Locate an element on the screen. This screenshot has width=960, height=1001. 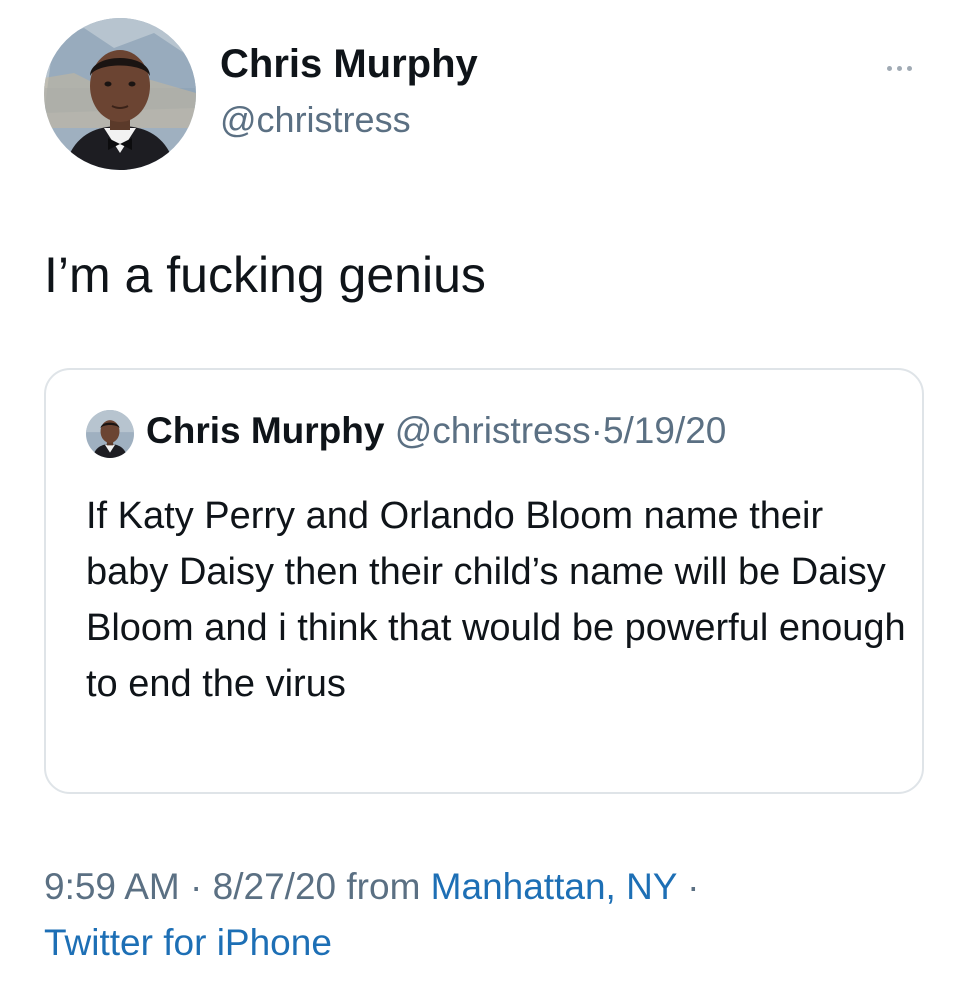
tweet-date: 8/27/20 is located at coordinates (274, 886).